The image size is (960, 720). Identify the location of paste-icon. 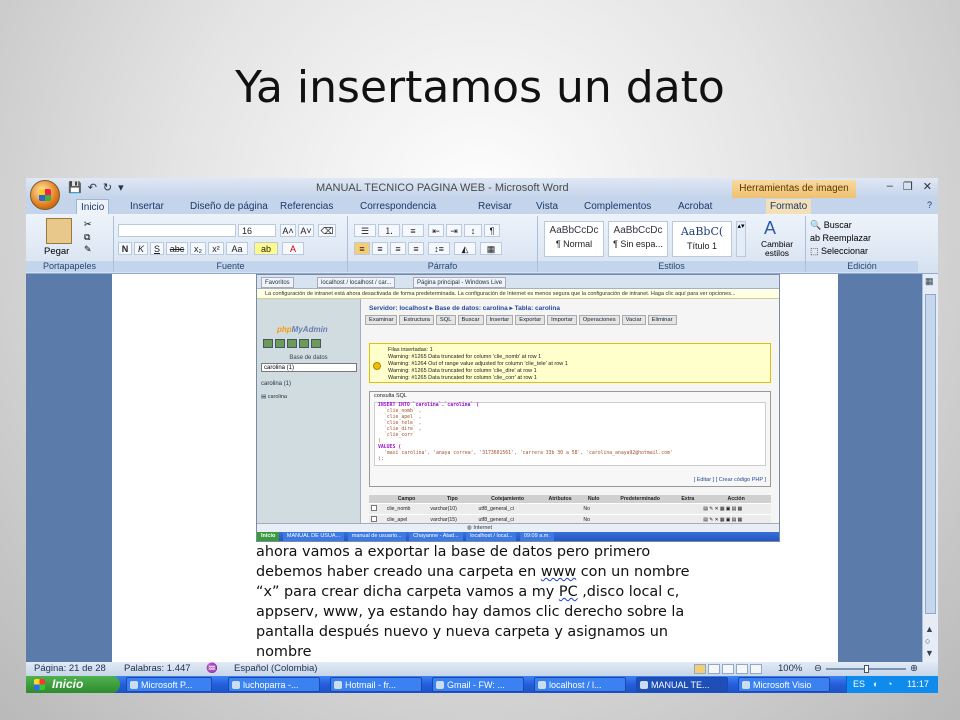
(59, 231).